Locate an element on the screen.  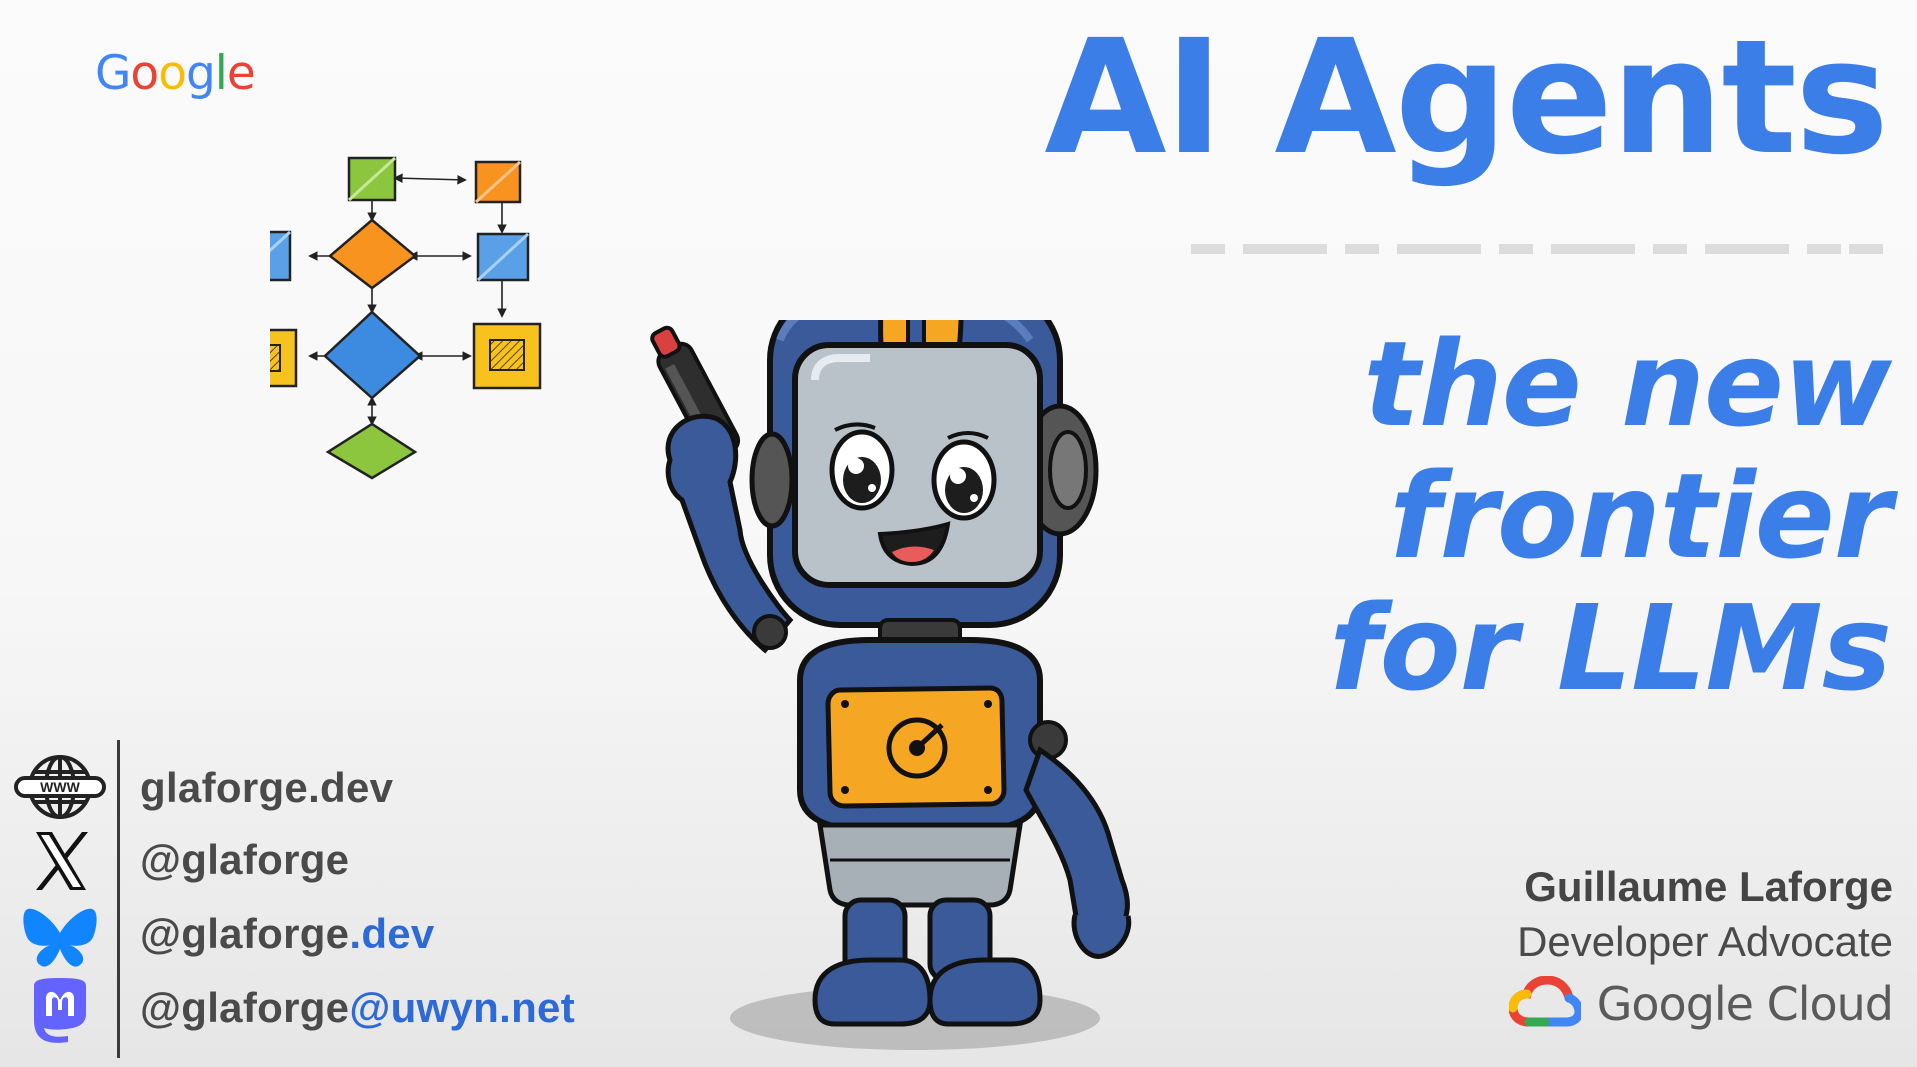
logo-letter: e is located at coordinates (241, 73).